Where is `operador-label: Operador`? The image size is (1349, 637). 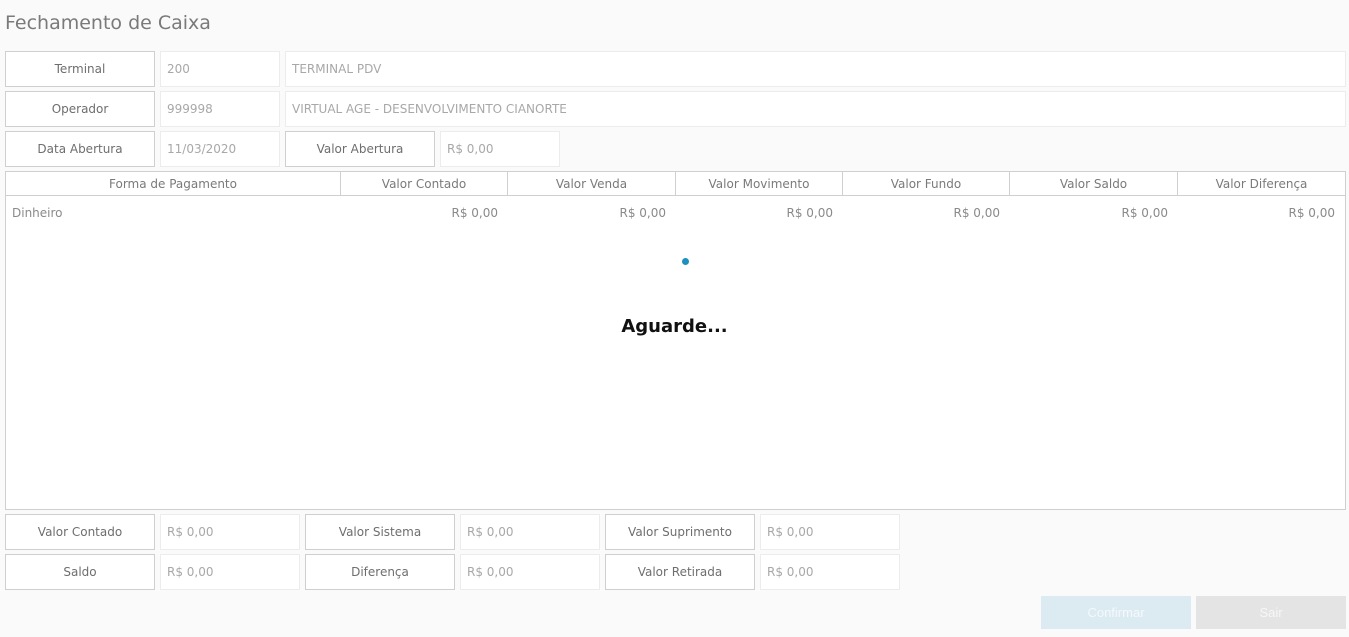
operador-label: Operador is located at coordinates (80, 109).